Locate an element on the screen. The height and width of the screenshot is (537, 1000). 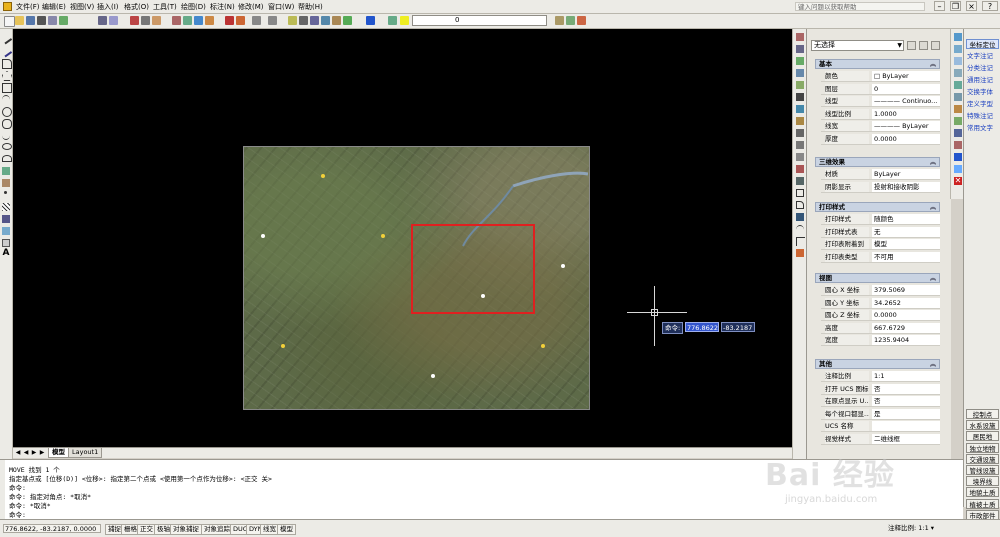
layer-manager-icon is located at coordinates (392, 20).